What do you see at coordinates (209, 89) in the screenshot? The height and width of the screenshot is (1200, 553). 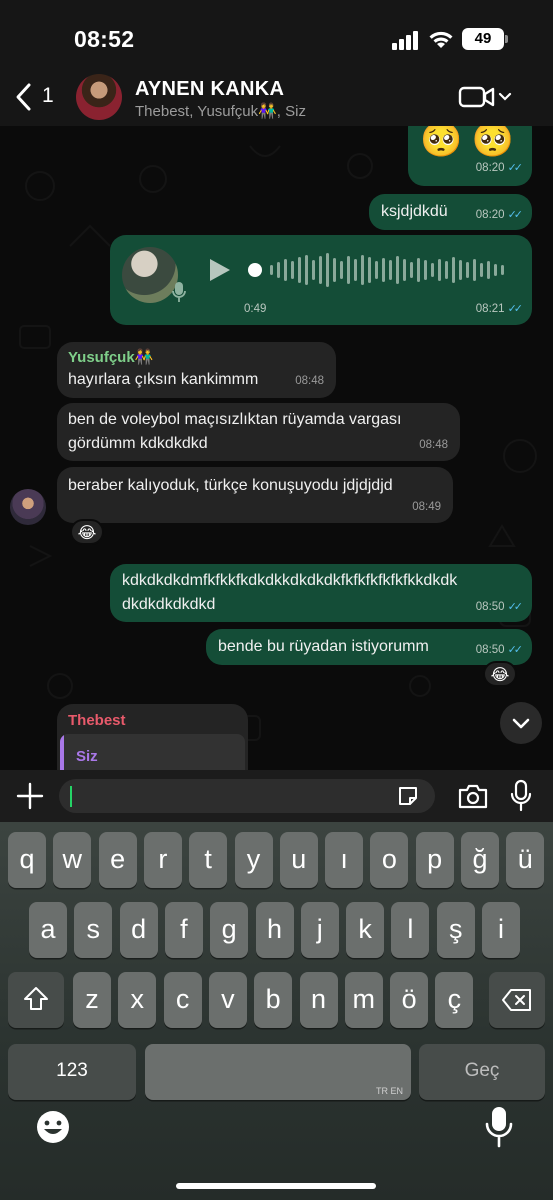 I see `chat-title: AYNEN KANKA` at bounding box center [209, 89].